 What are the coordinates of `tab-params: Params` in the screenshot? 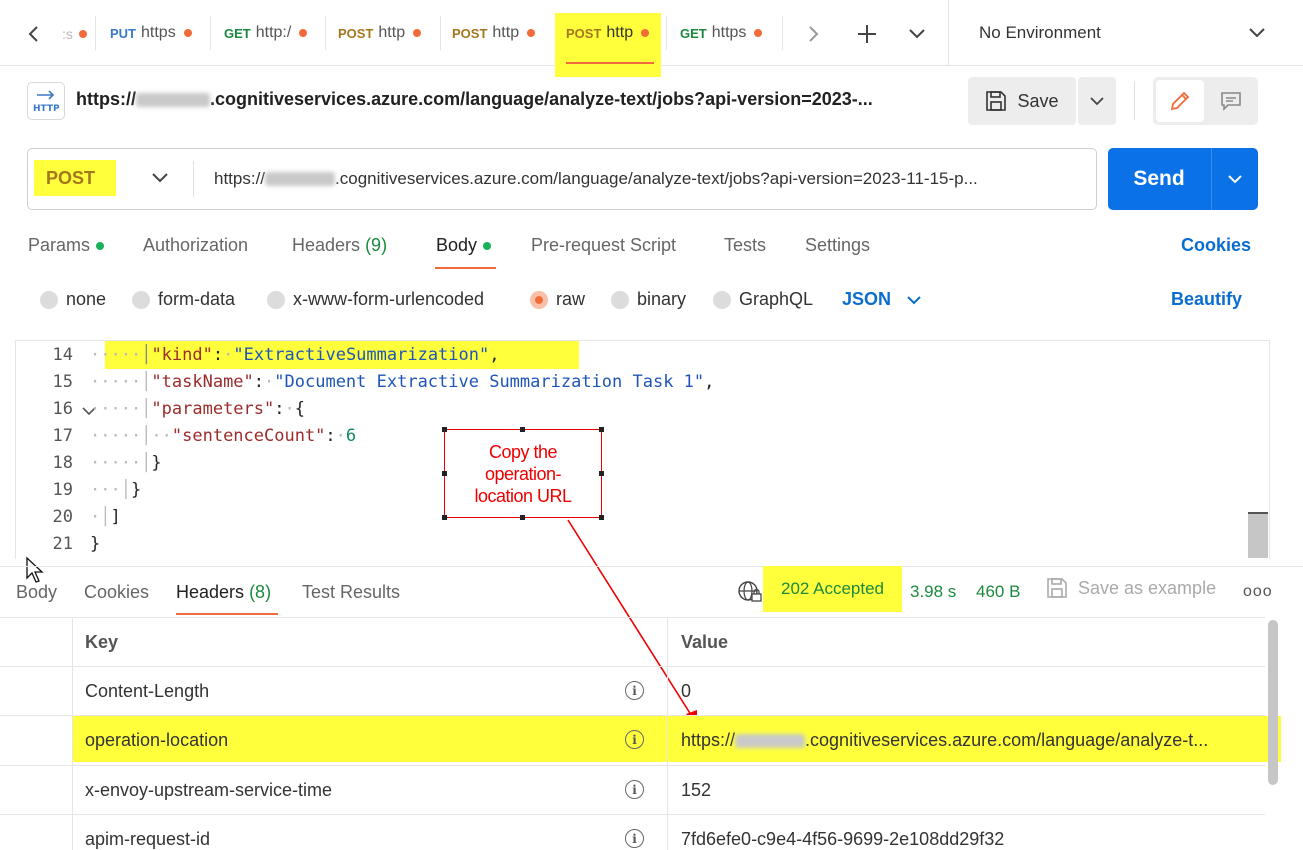 It's located at (66, 245).